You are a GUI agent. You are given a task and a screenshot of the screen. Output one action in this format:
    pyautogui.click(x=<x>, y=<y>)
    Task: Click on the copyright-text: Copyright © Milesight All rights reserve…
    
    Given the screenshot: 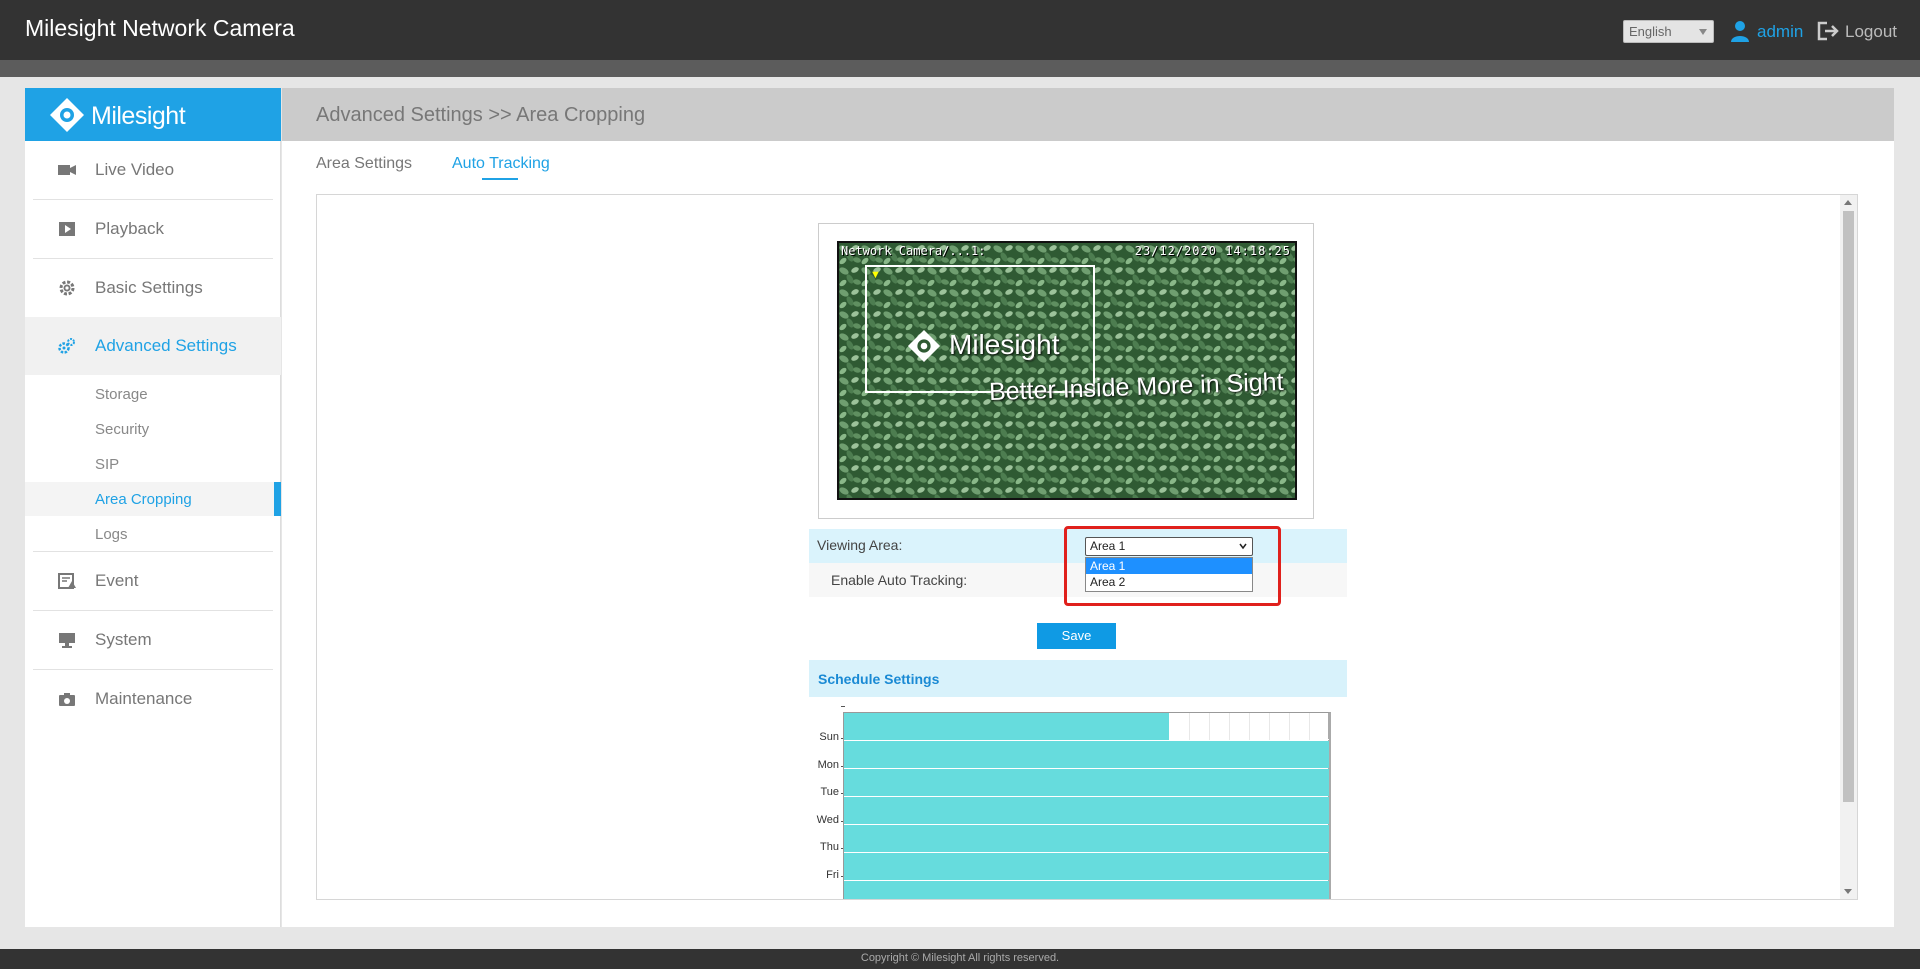 What is the action you would take?
    pyautogui.click(x=960, y=958)
    